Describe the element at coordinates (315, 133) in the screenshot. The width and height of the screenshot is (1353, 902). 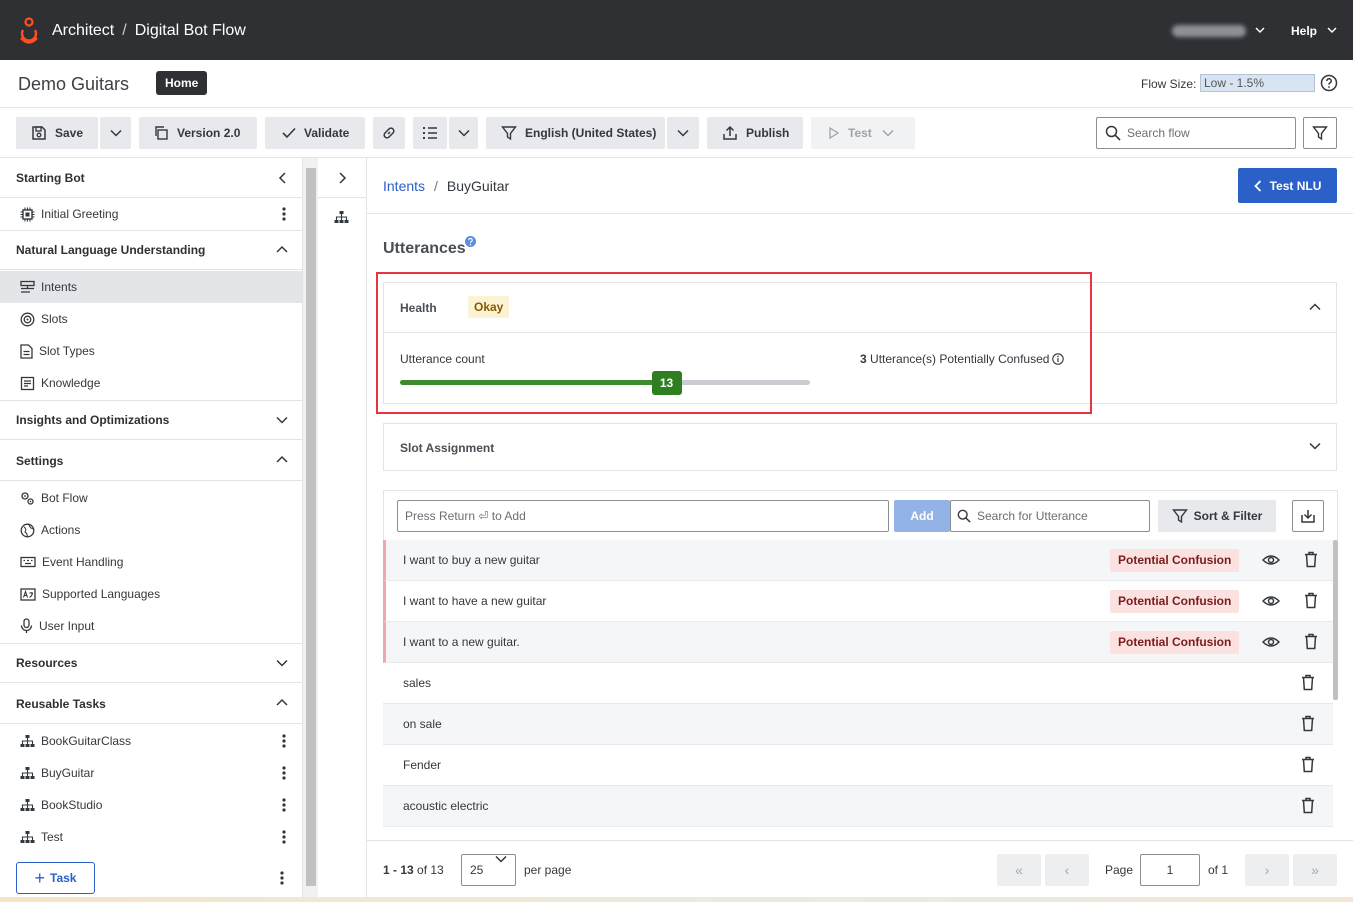
I see `validate-button: Validate` at that location.